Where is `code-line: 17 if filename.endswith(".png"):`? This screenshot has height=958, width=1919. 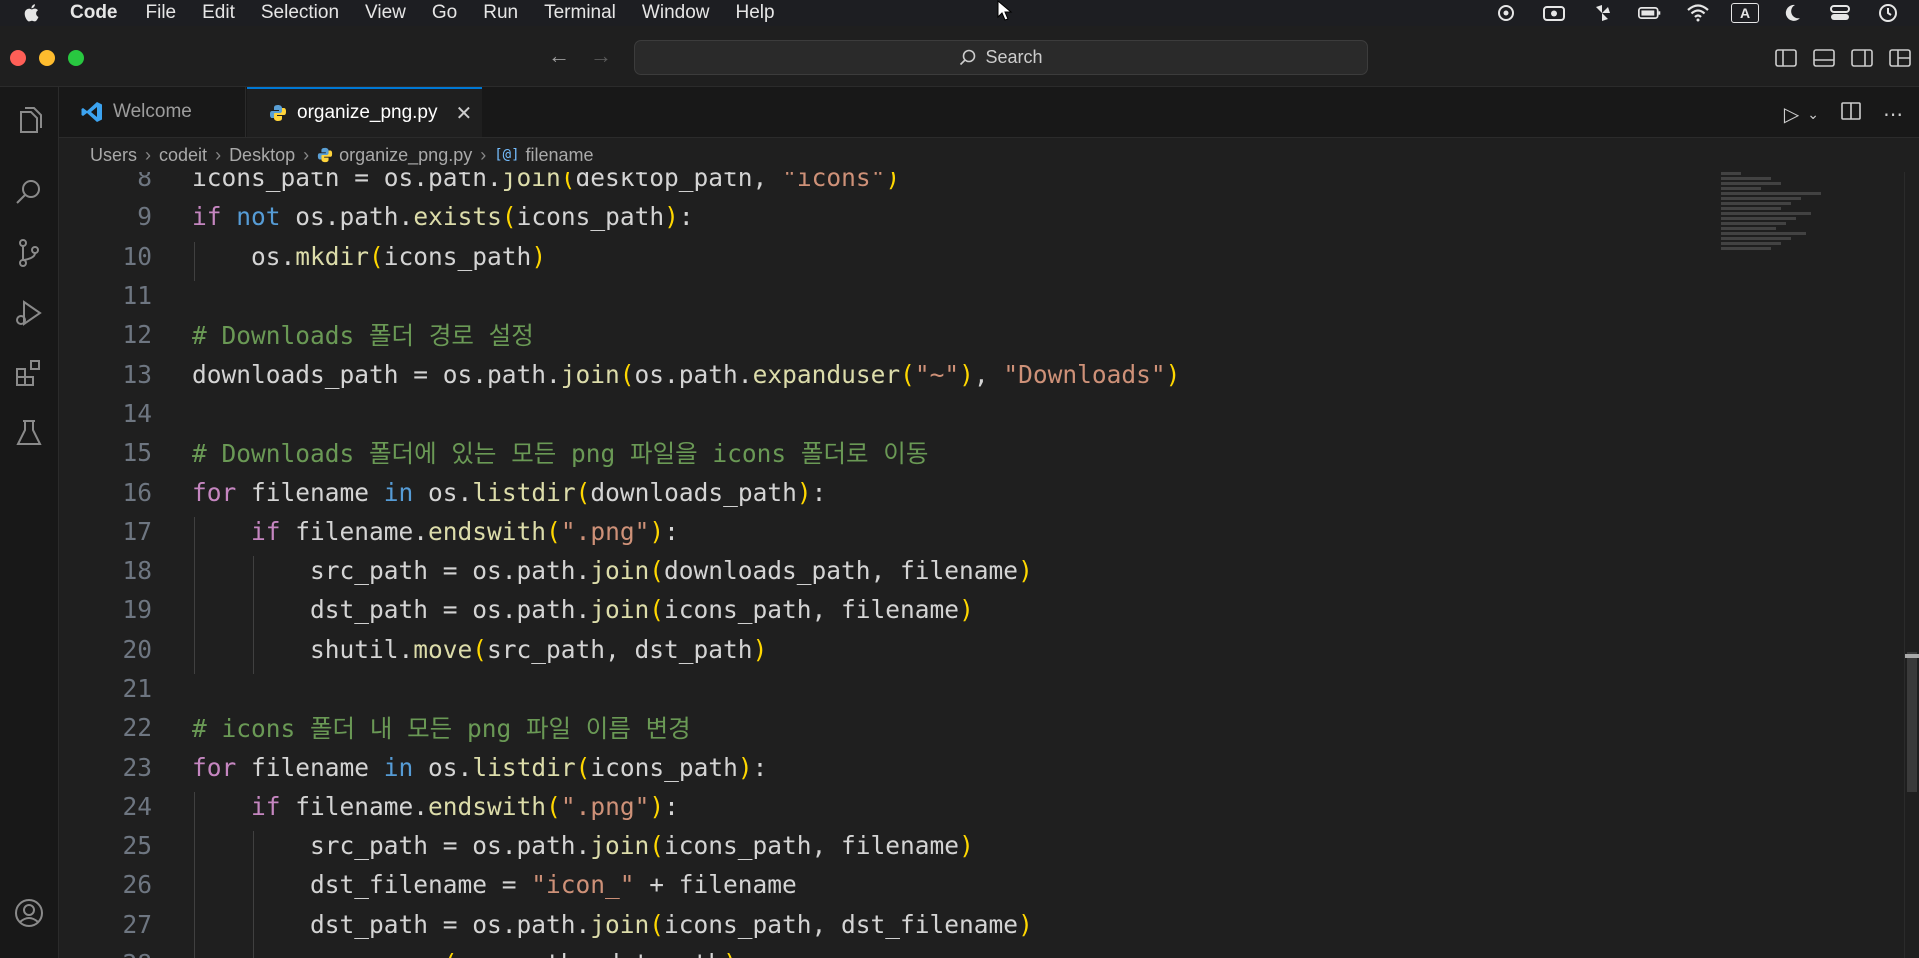 code-line: 17 if filename.endswith(".png"): is located at coordinates (899, 534).